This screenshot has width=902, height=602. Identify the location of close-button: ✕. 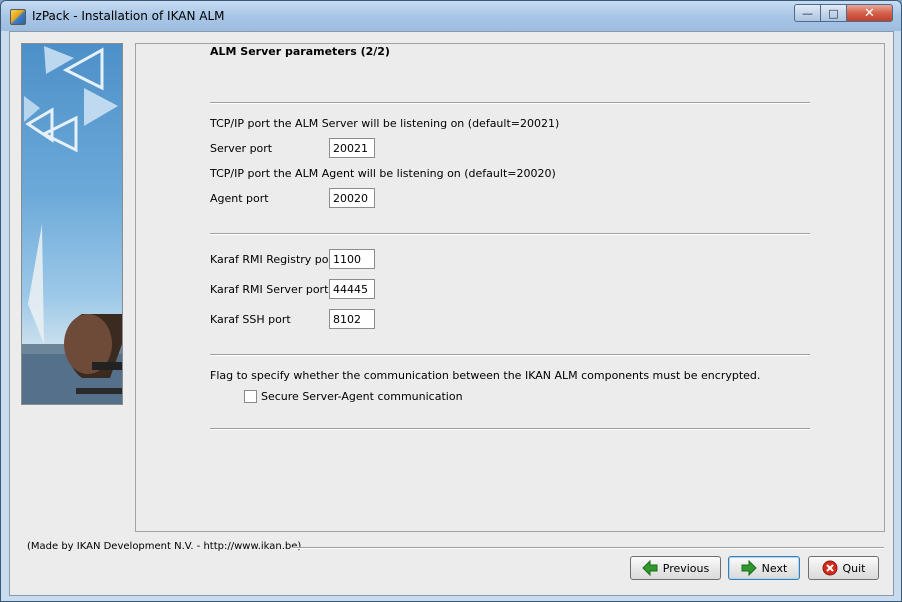
(870, 13).